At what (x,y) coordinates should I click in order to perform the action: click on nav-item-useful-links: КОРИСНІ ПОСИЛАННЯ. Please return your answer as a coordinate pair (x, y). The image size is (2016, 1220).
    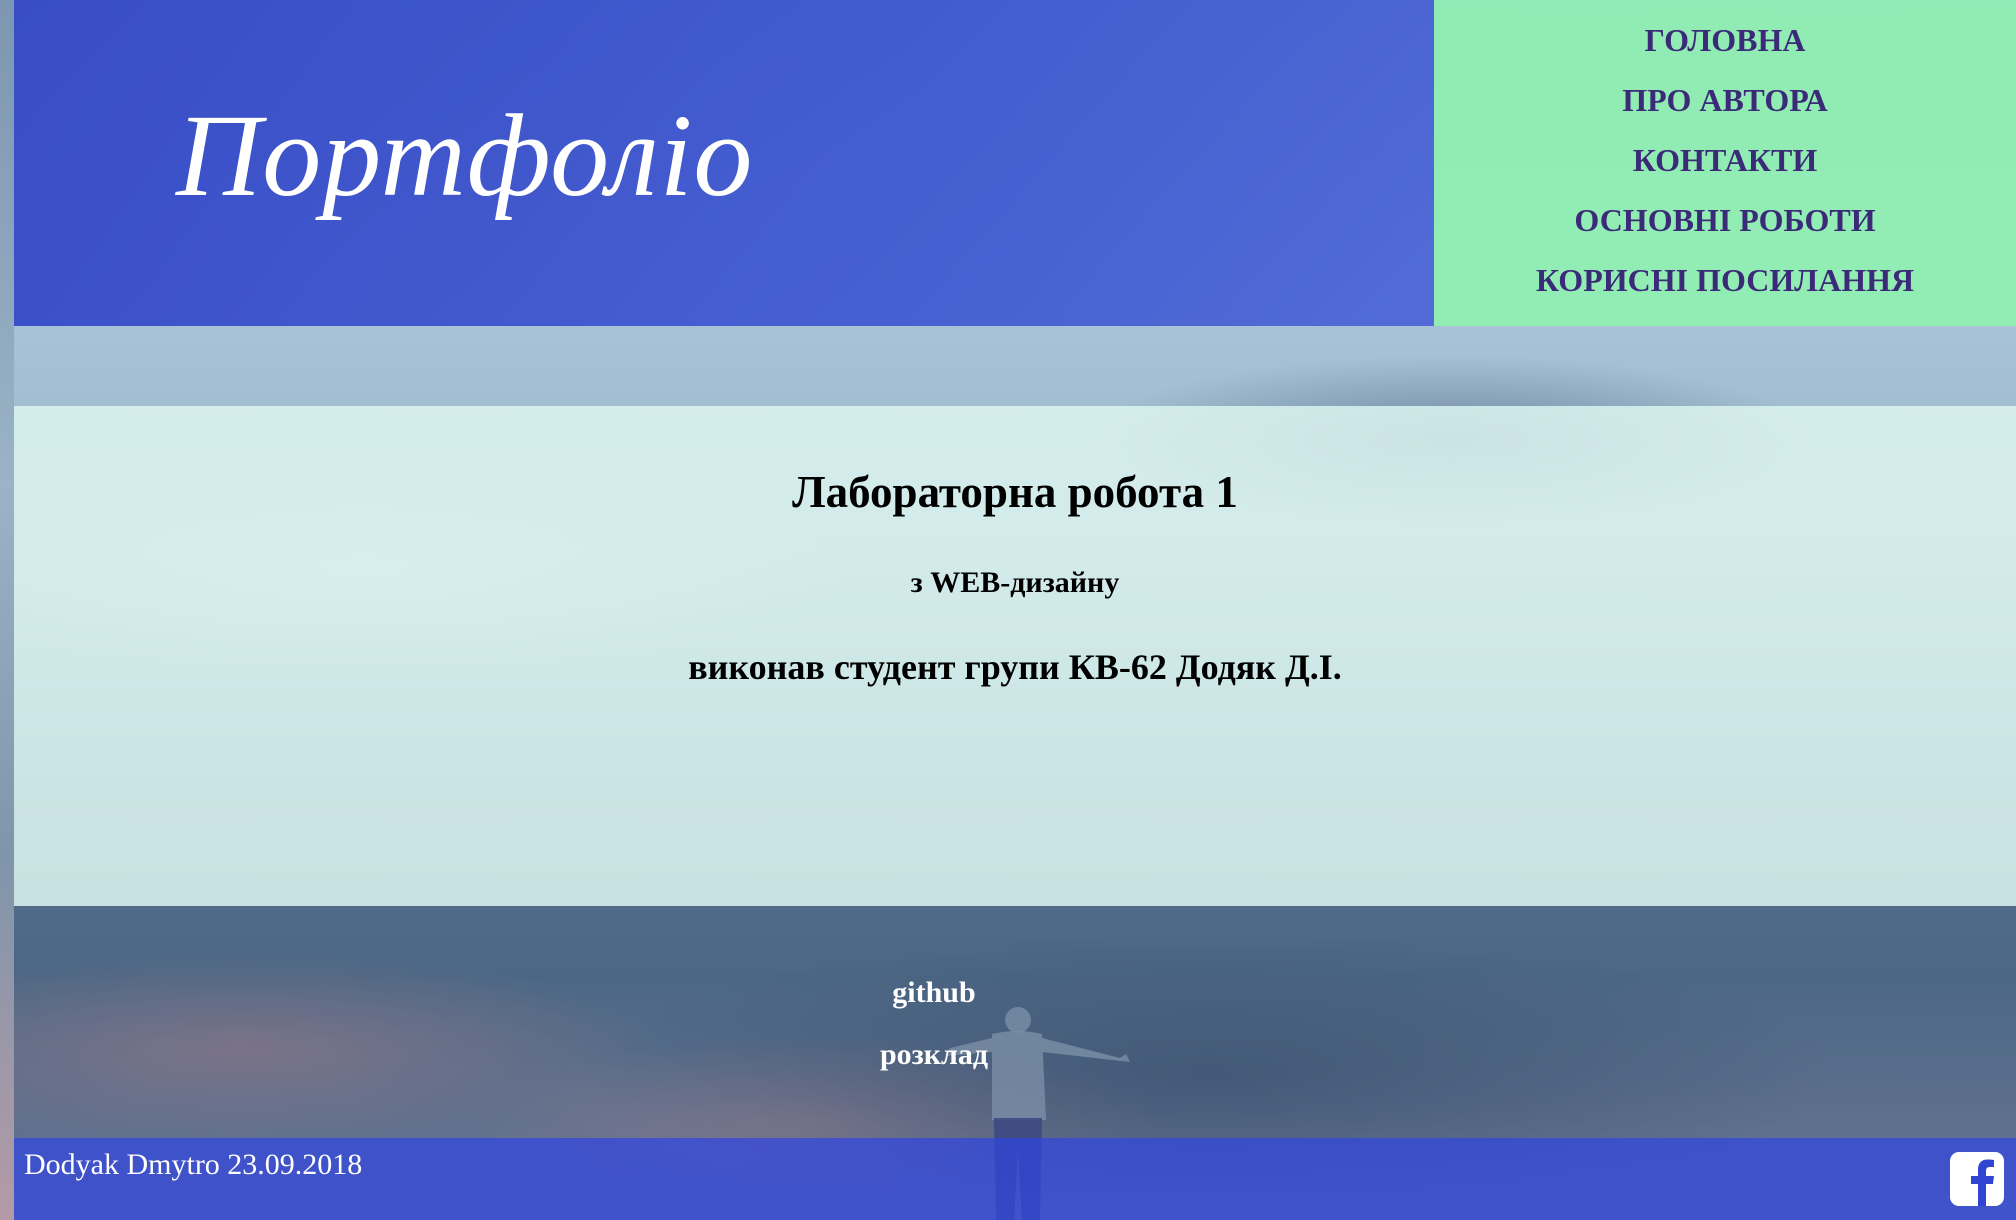
    Looking at the image, I should click on (1725, 280).